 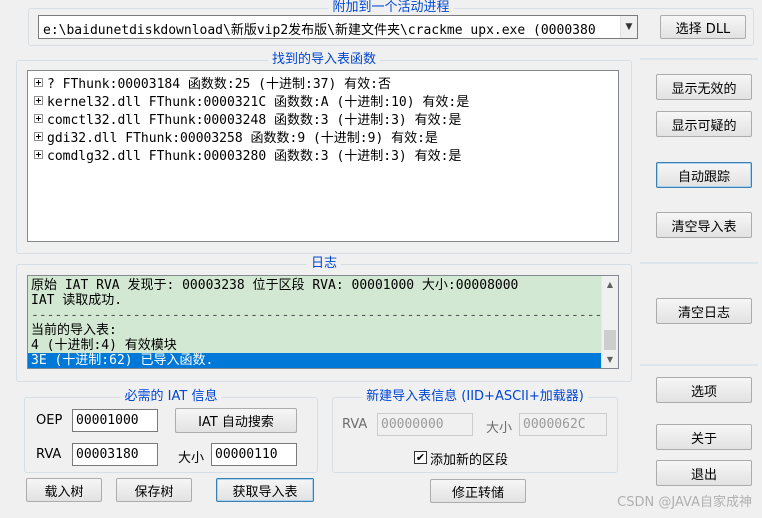 What do you see at coordinates (684, 502) in the screenshot?
I see `watermark-text: CSDN @JAVA自家成神` at bounding box center [684, 502].